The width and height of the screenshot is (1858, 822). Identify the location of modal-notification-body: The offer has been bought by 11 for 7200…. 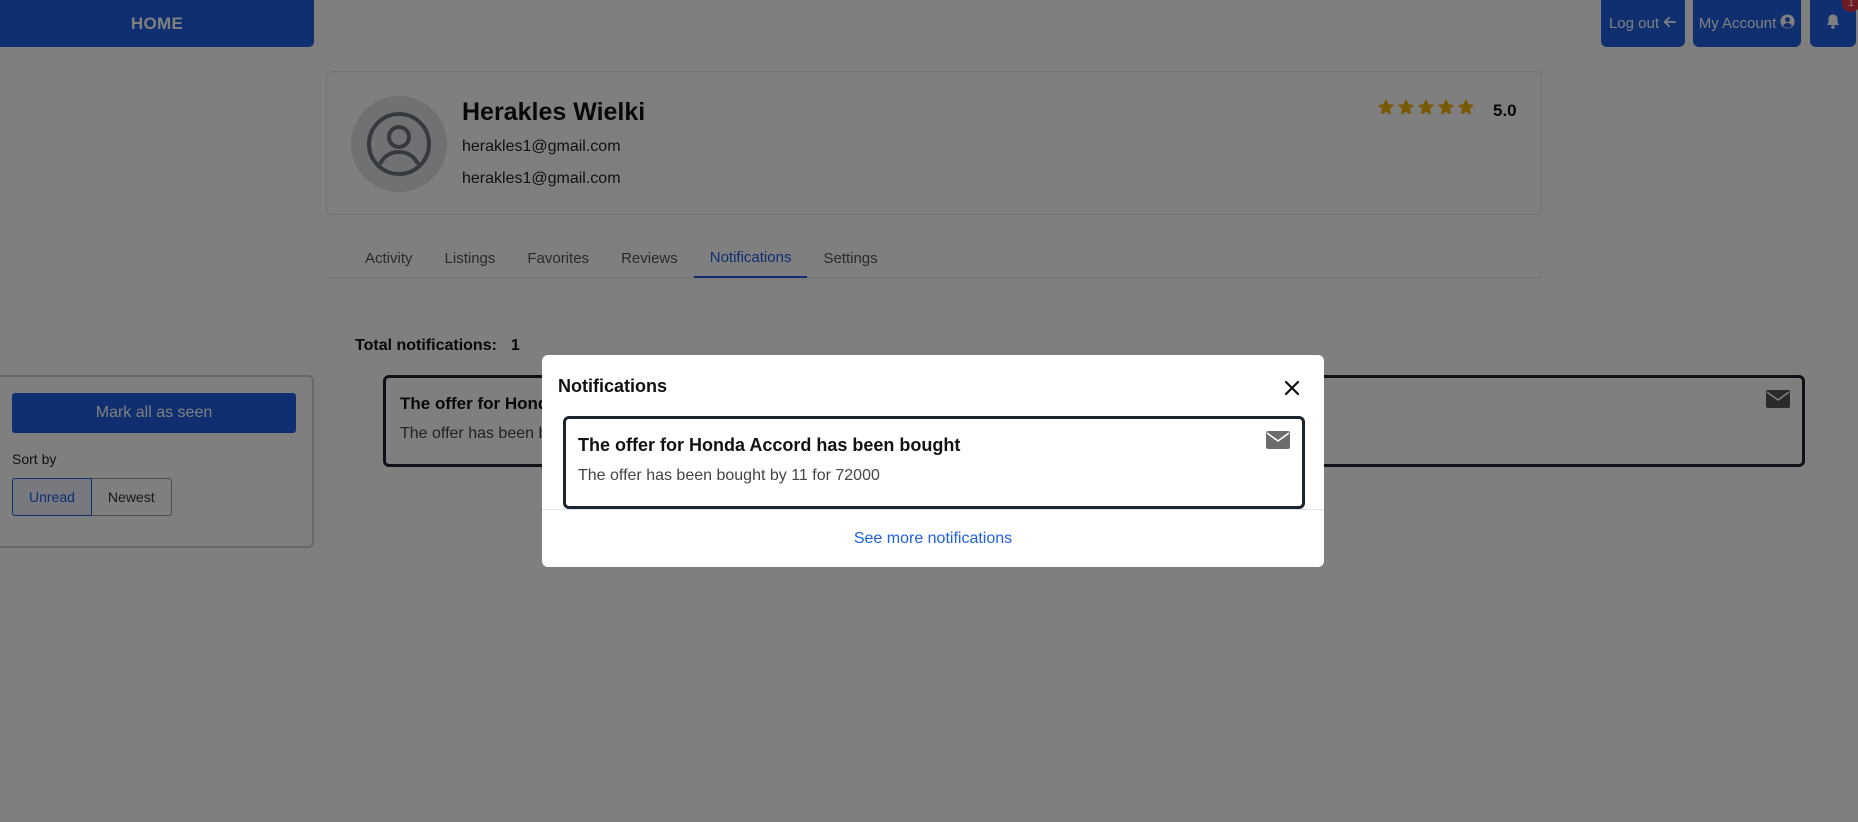
(729, 475).